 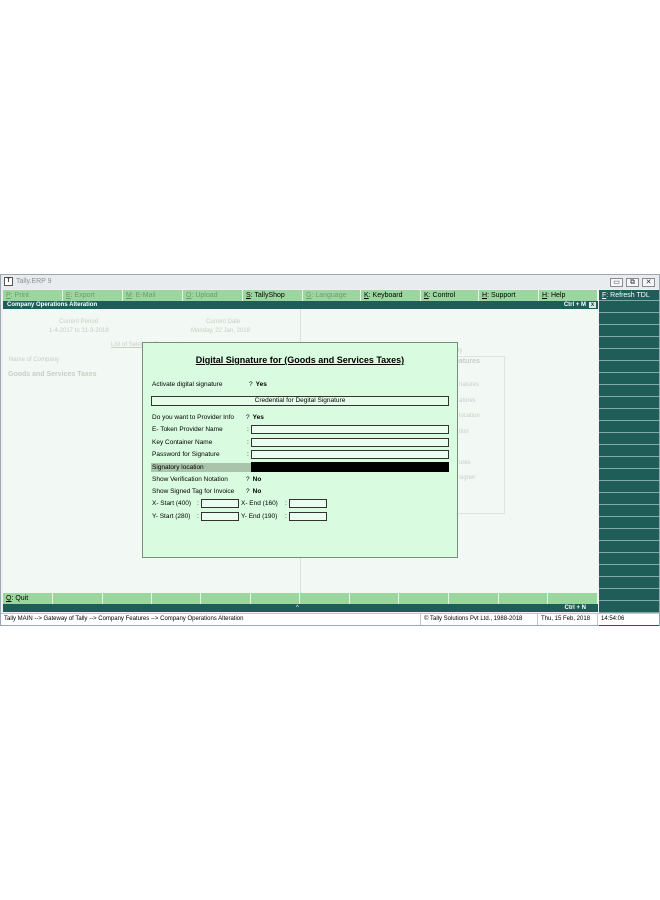 I want to click on menu-keyboard: K: Keyboard, so click(x=391, y=295).